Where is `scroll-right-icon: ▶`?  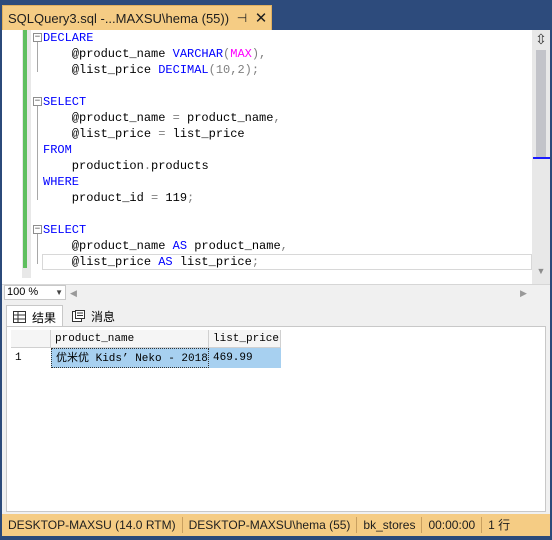 scroll-right-icon: ▶ is located at coordinates (523, 293).